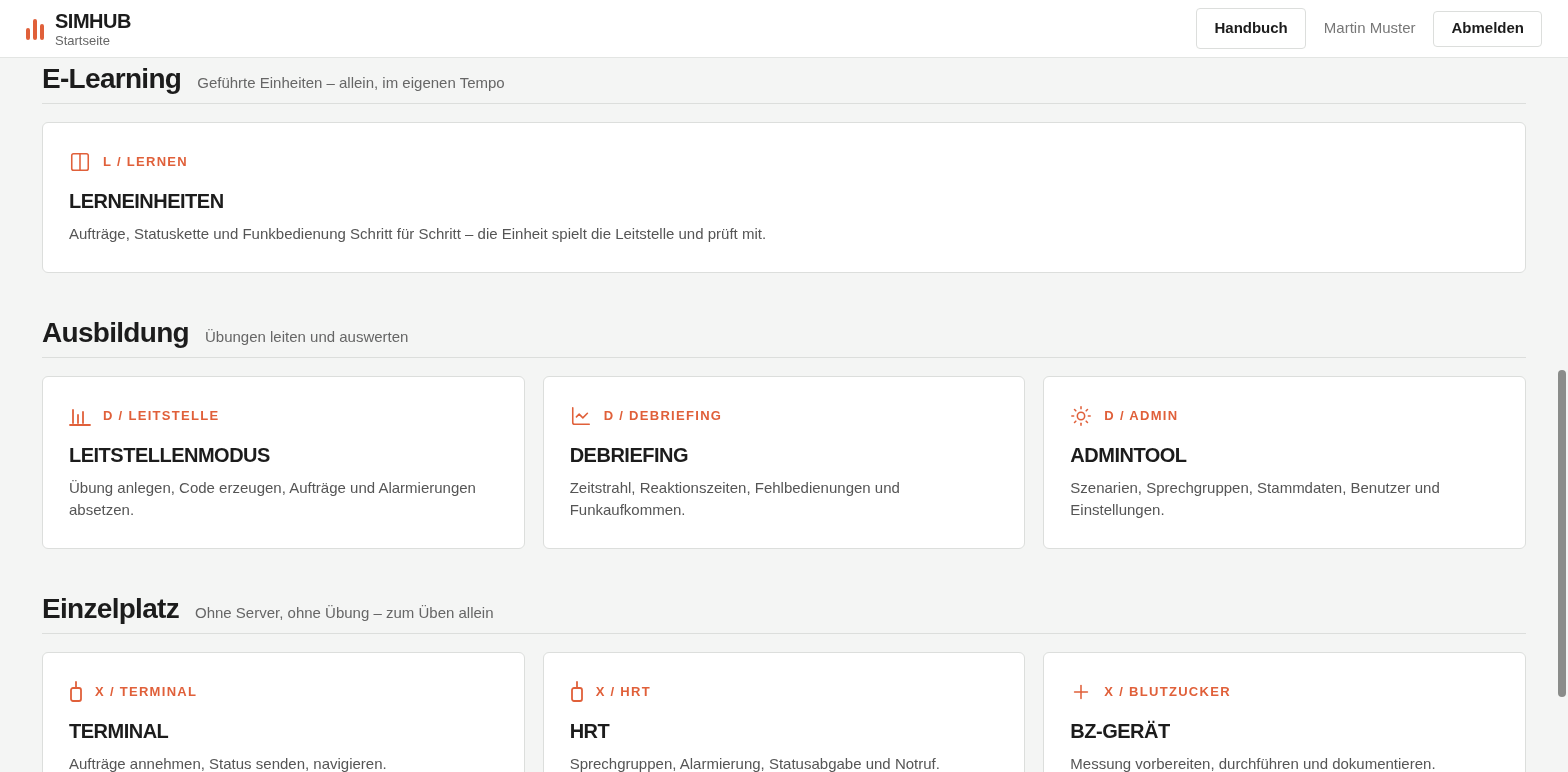 This screenshot has height=772, width=1568. What do you see at coordinates (228, 763) in the screenshot?
I see `module-description: Aufträge annehmen, Status senden, navigieren.` at bounding box center [228, 763].